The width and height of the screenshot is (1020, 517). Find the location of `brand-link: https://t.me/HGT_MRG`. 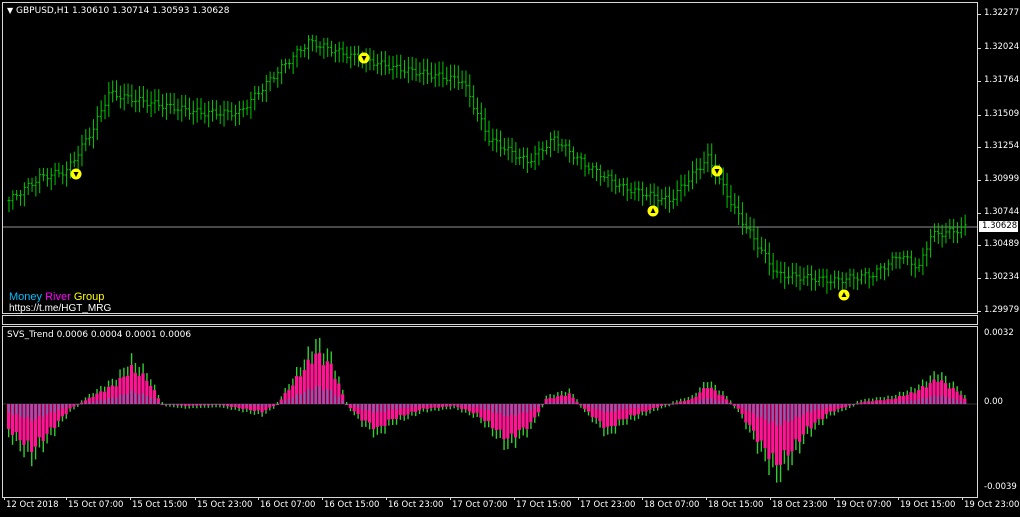

brand-link: https://t.me/HGT_MRG is located at coordinates (60, 308).